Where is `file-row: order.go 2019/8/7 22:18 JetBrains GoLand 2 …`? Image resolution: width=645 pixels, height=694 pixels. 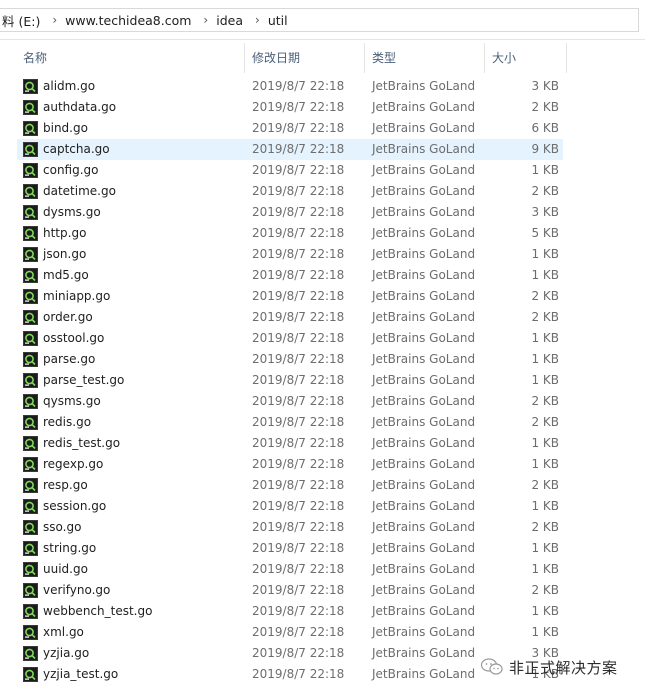
file-row: order.go 2019/8/7 22:18 JetBrains GoLand 2 … is located at coordinates (290, 317).